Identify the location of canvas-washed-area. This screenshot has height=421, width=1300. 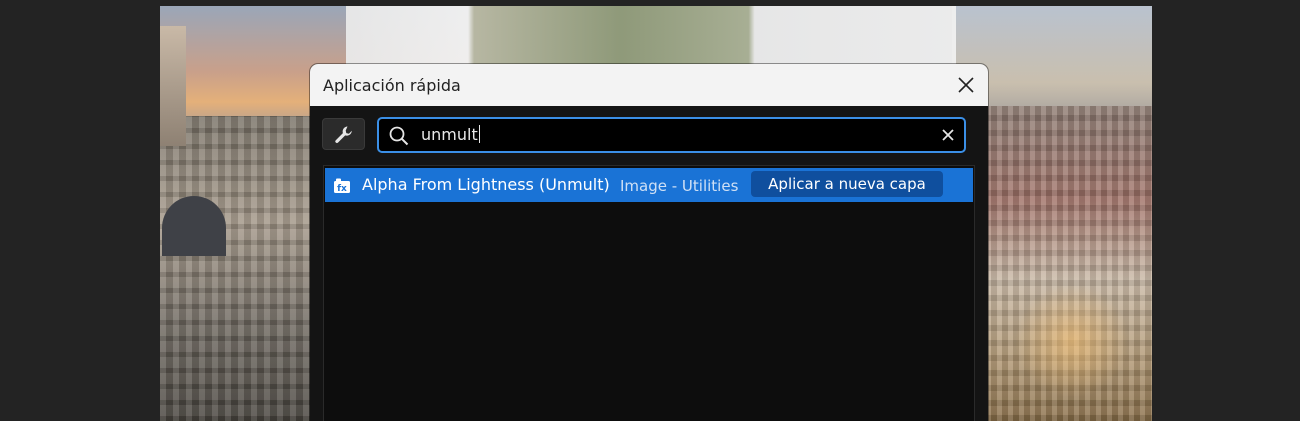
(651, 36).